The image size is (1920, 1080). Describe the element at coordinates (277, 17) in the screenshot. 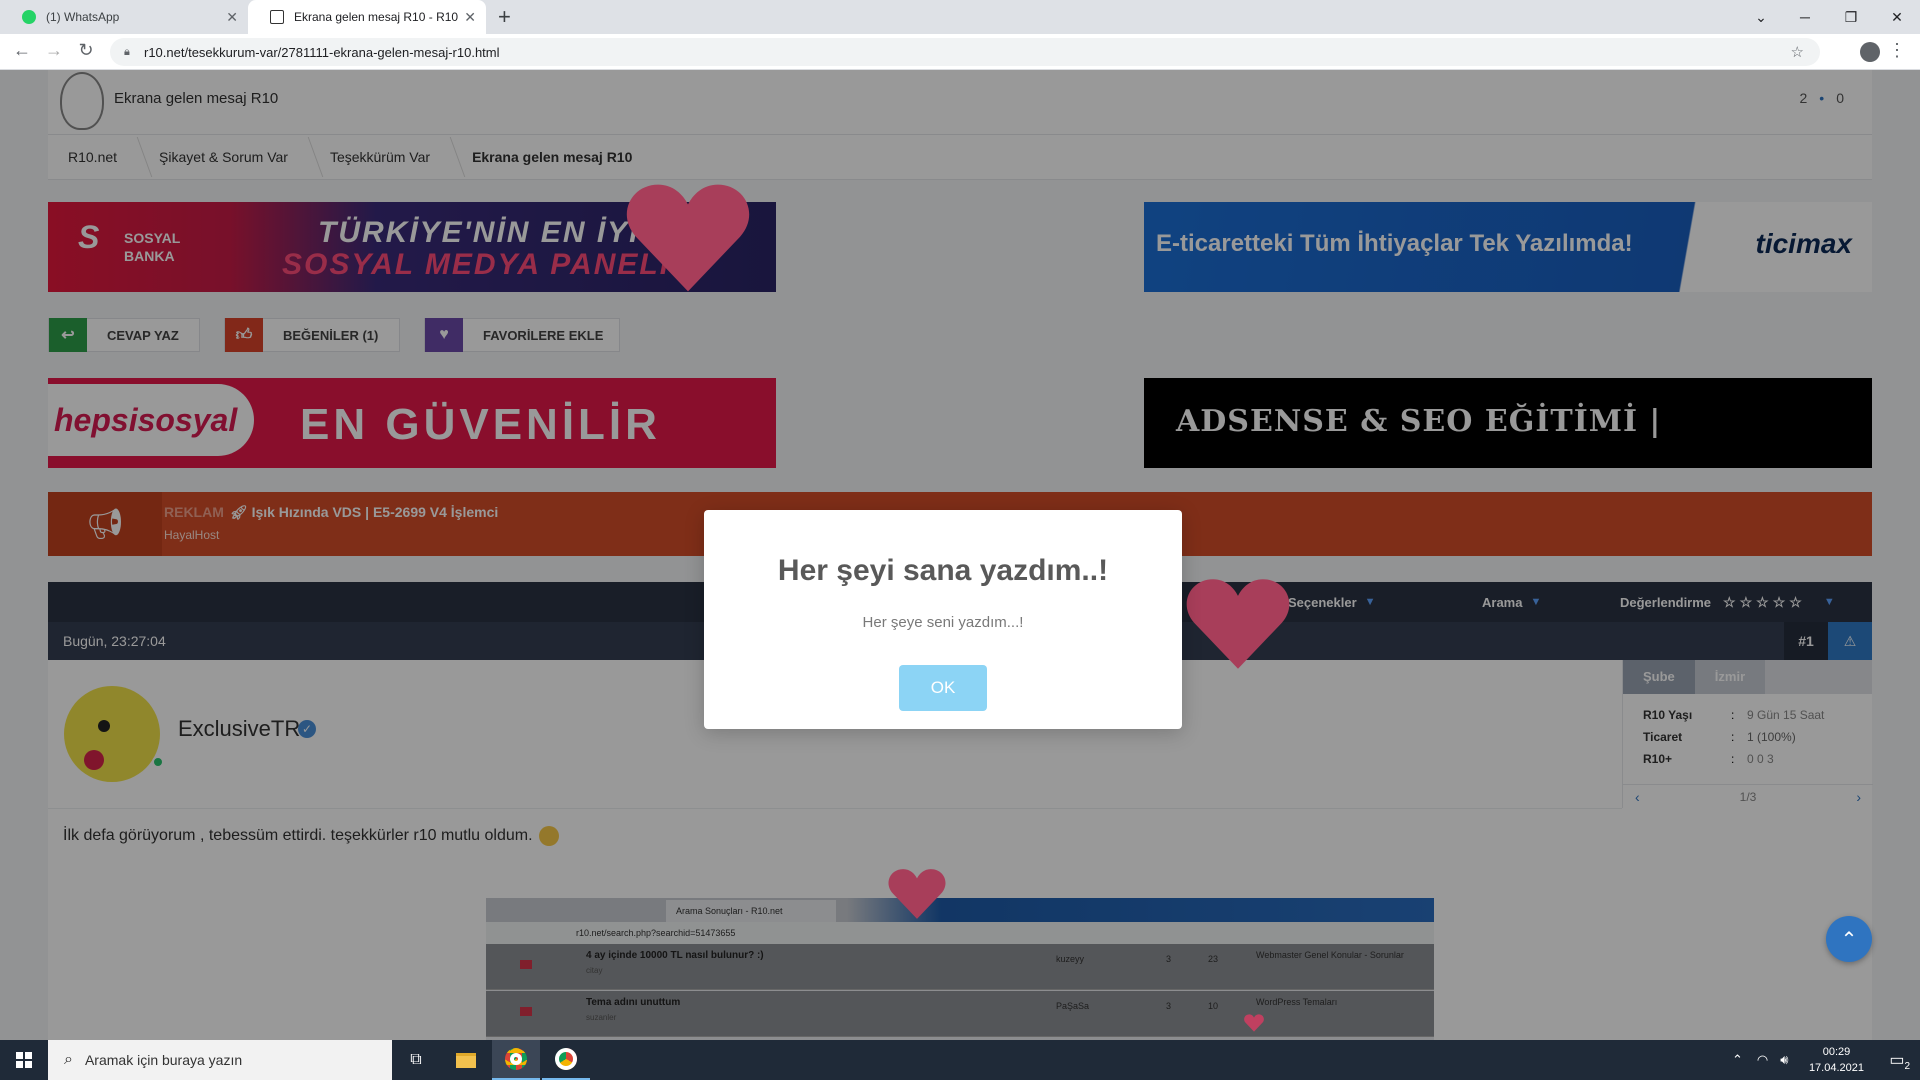

I see `r10-favicon-icon` at that location.